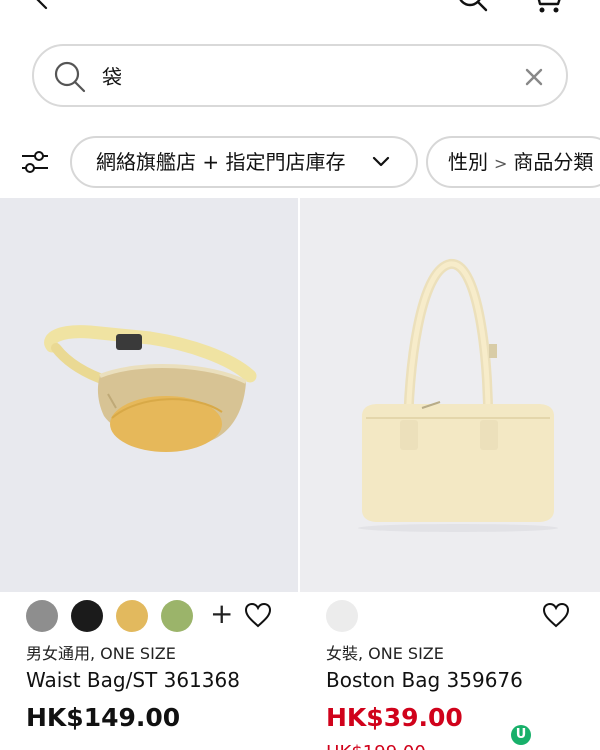  What do you see at coordinates (300, 11) in the screenshot?
I see `top-bar` at bounding box center [300, 11].